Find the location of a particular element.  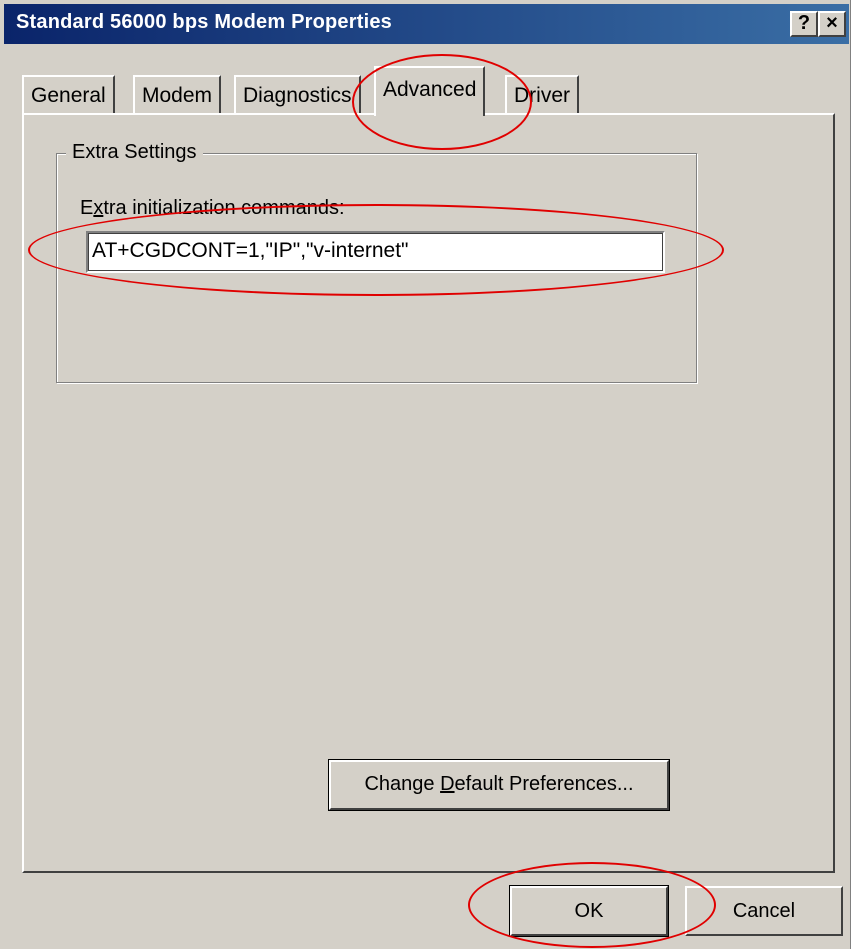

tab-driver: Driver is located at coordinates (542, 95).